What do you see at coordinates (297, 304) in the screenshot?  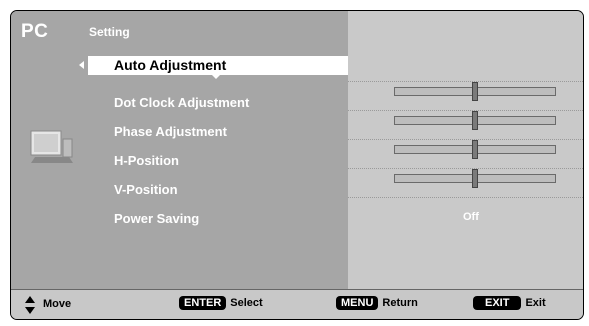 I see `footer-bar: Move ENTER Select MENU Return EXIT Exit` at bounding box center [297, 304].